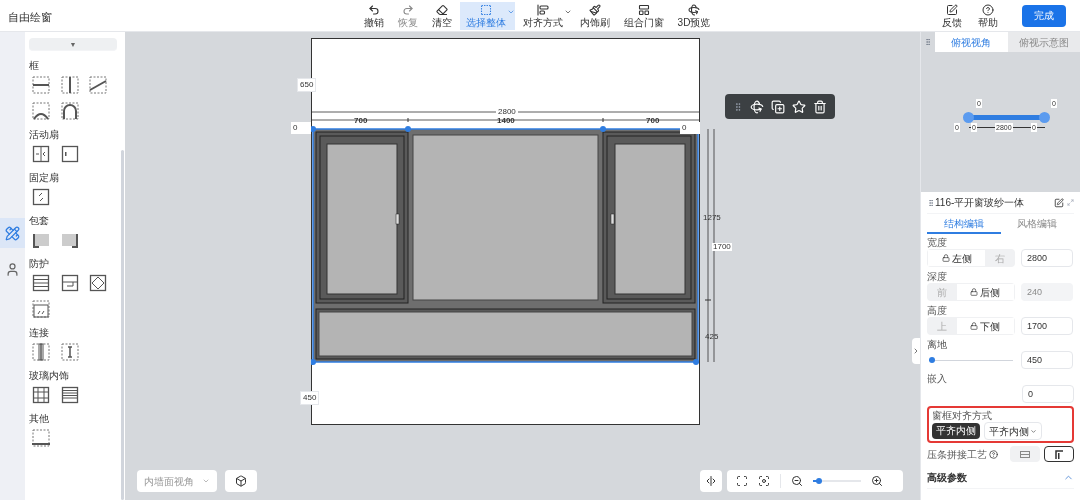  Describe the element at coordinates (39, 263) in the screenshot. I see `section-title: 防护` at that location.